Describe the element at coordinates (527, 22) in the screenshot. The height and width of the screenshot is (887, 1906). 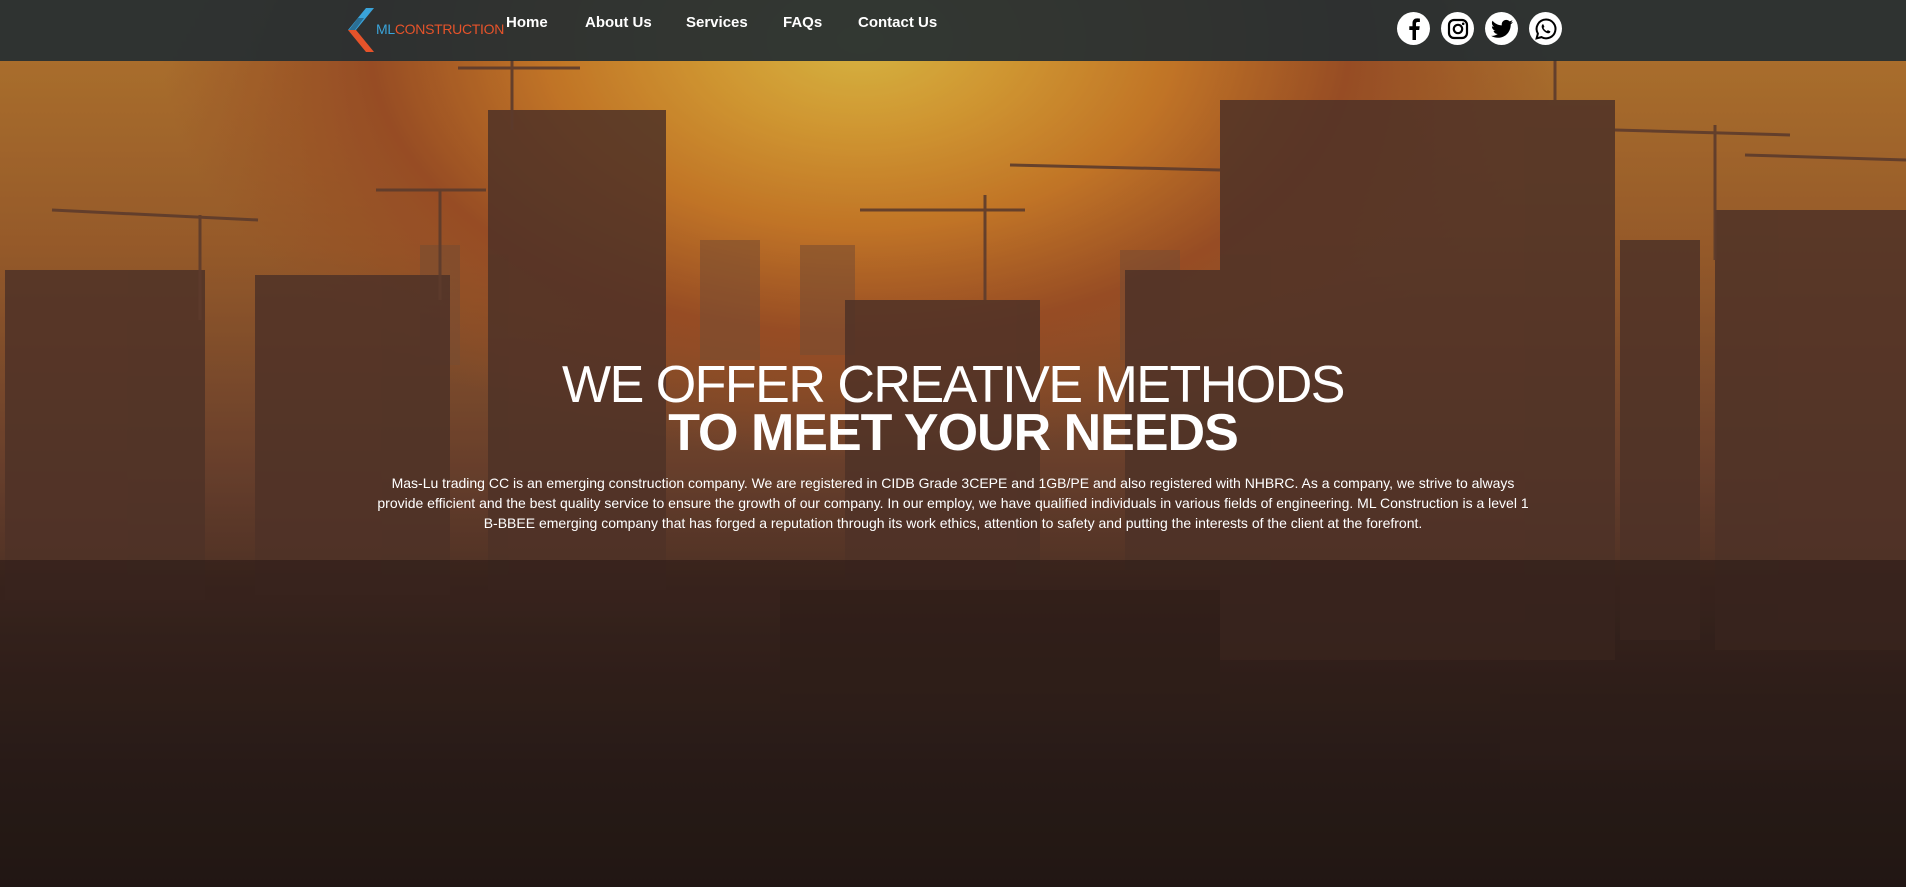
I see `nav-home: Home` at that location.